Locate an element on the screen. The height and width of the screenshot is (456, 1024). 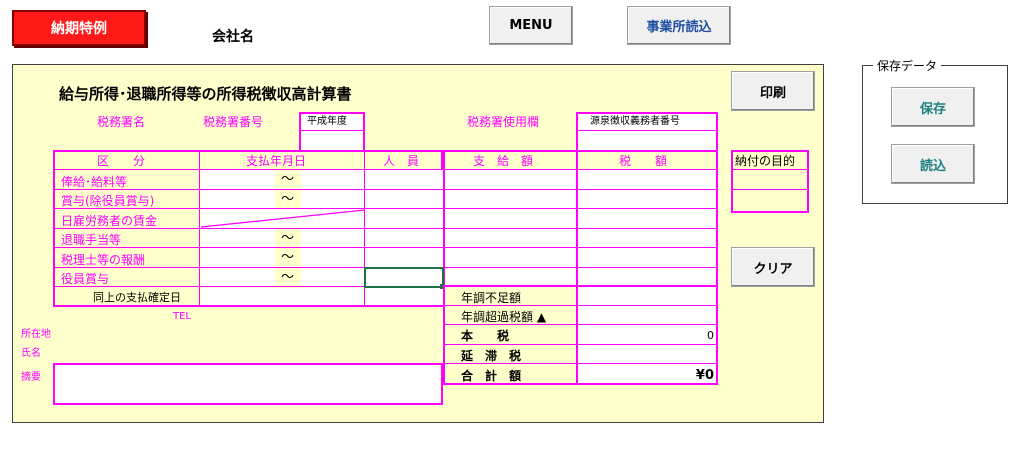
save-data-title: 保存データ is located at coordinates (907, 65).